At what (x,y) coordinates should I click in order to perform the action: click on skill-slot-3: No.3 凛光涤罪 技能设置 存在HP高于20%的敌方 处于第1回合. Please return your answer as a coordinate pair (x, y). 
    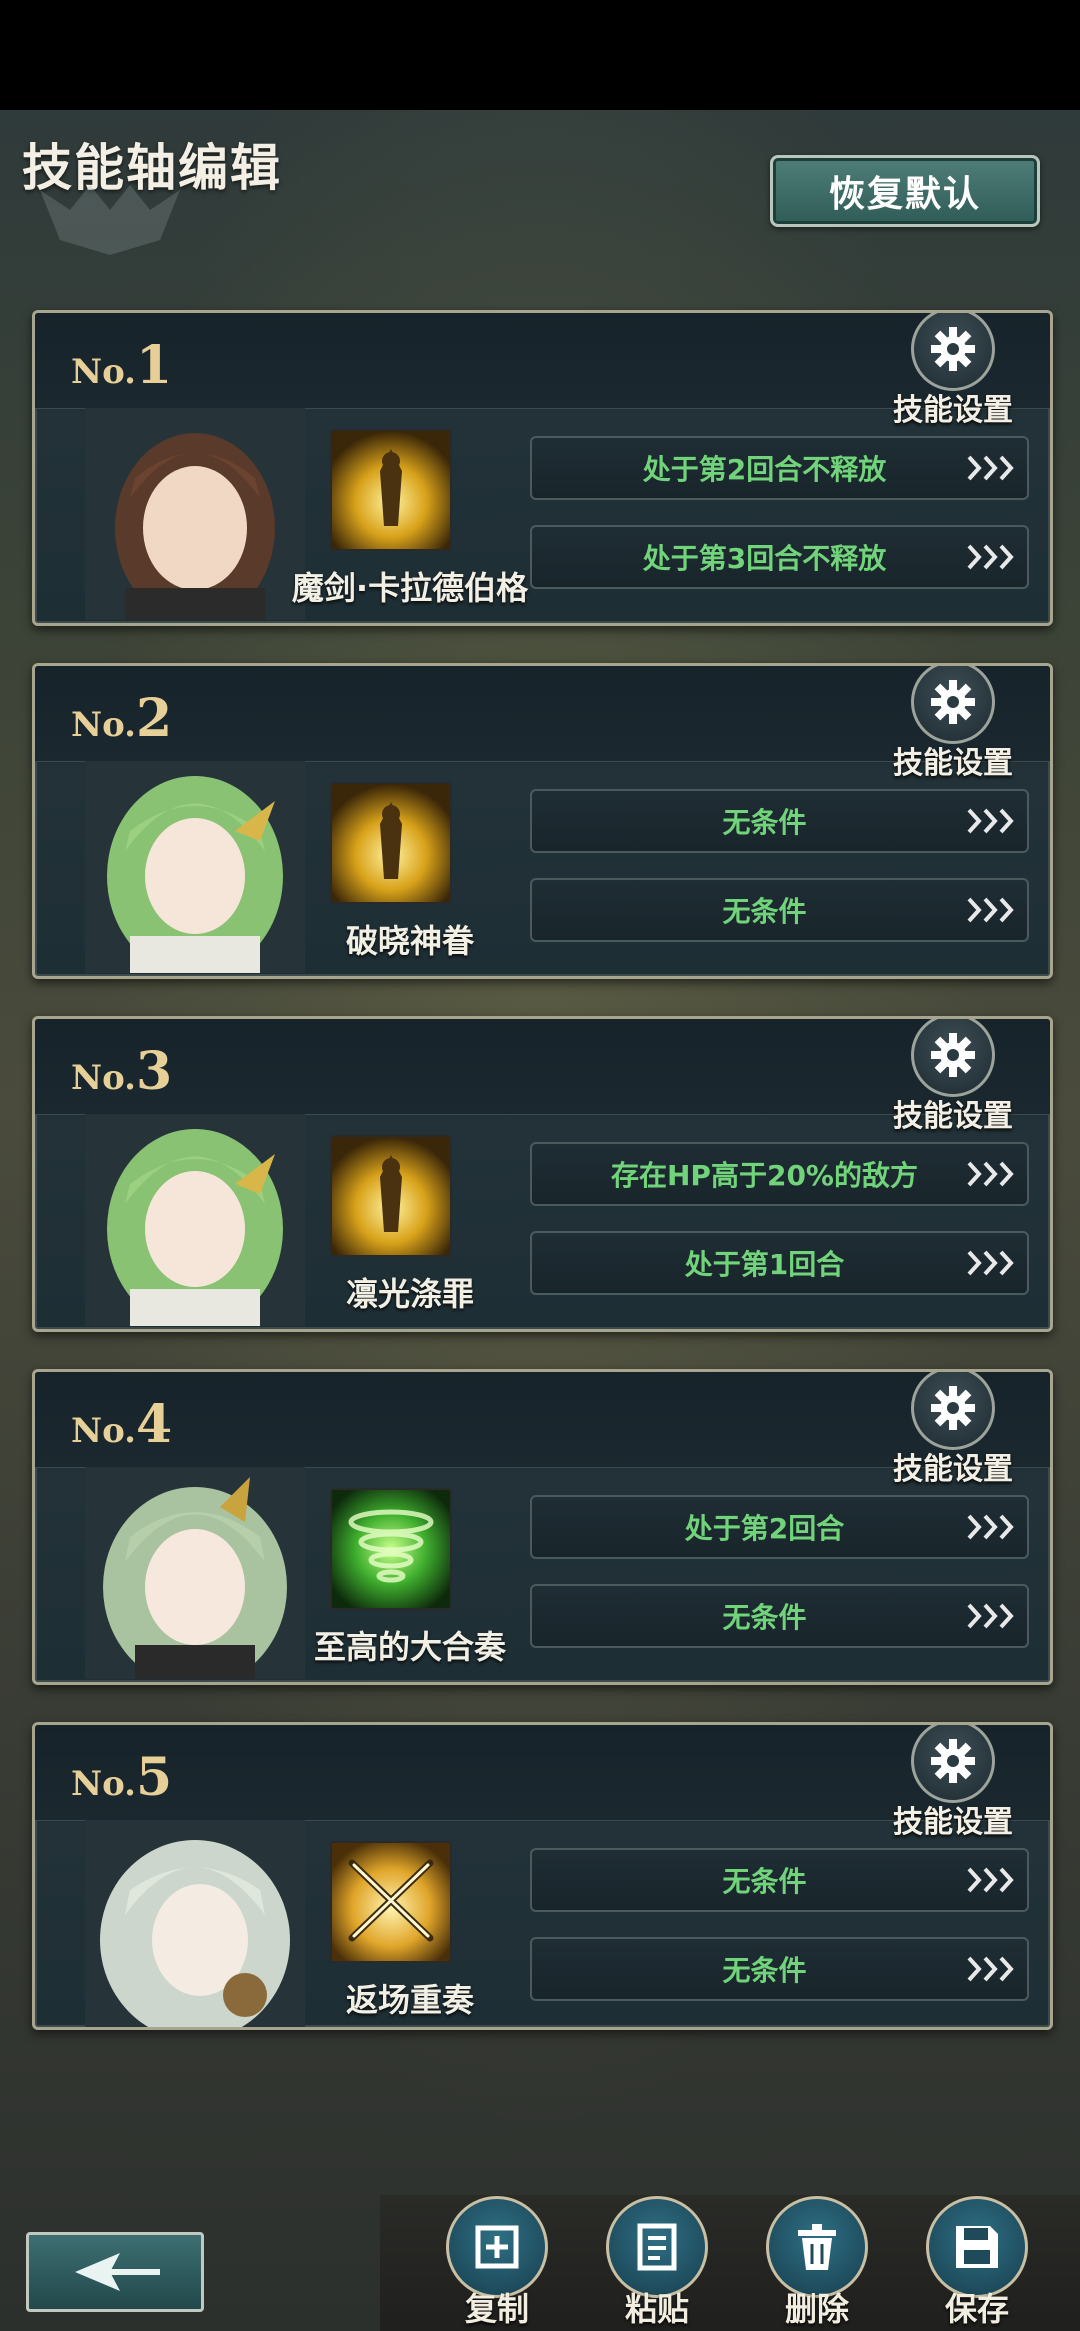
    Looking at the image, I should click on (542, 1174).